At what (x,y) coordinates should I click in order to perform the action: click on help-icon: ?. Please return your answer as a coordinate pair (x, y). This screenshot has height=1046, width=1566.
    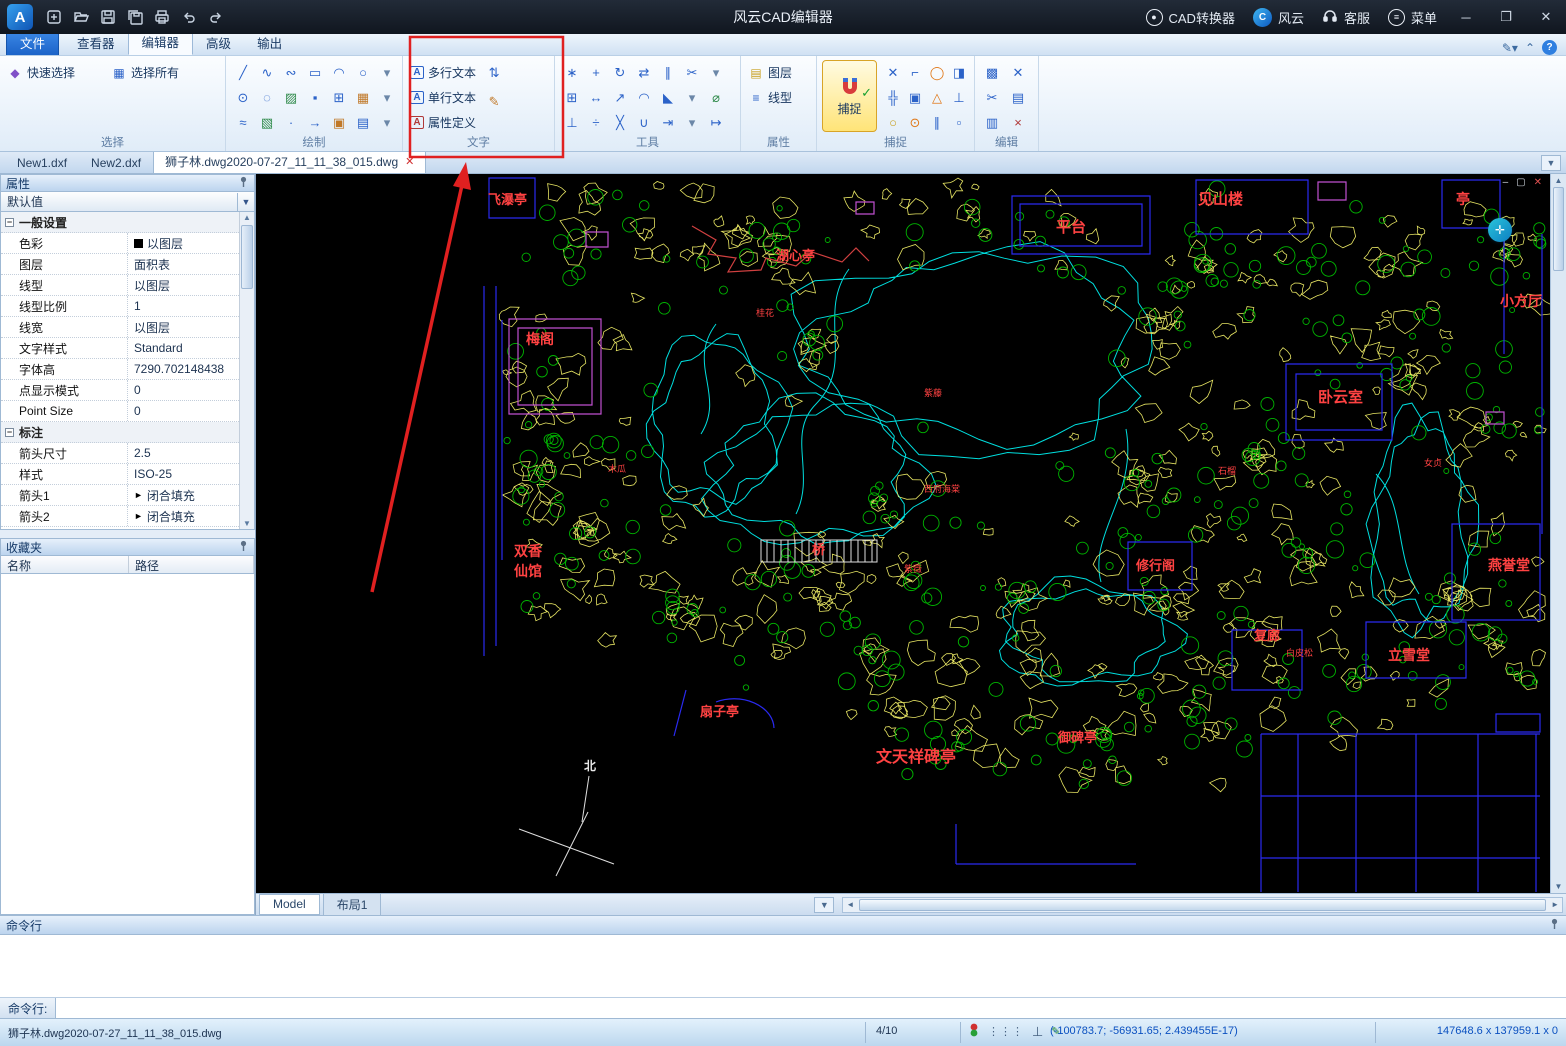
    Looking at the image, I should click on (1549, 47).